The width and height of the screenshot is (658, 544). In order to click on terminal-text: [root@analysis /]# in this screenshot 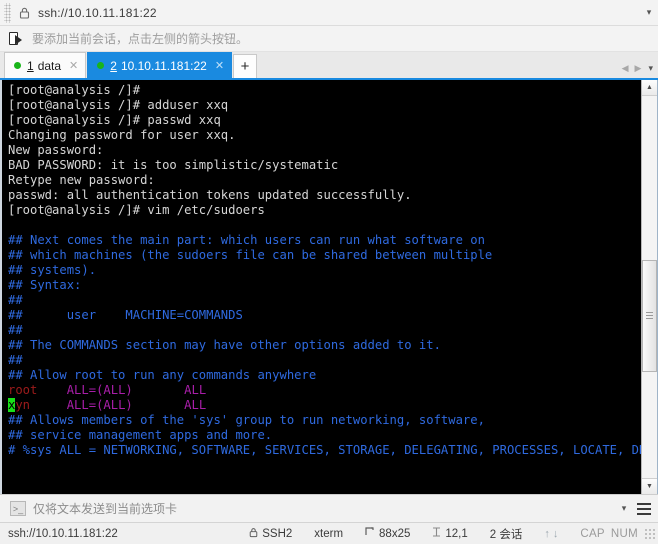, I will do `click(74, 90)`.